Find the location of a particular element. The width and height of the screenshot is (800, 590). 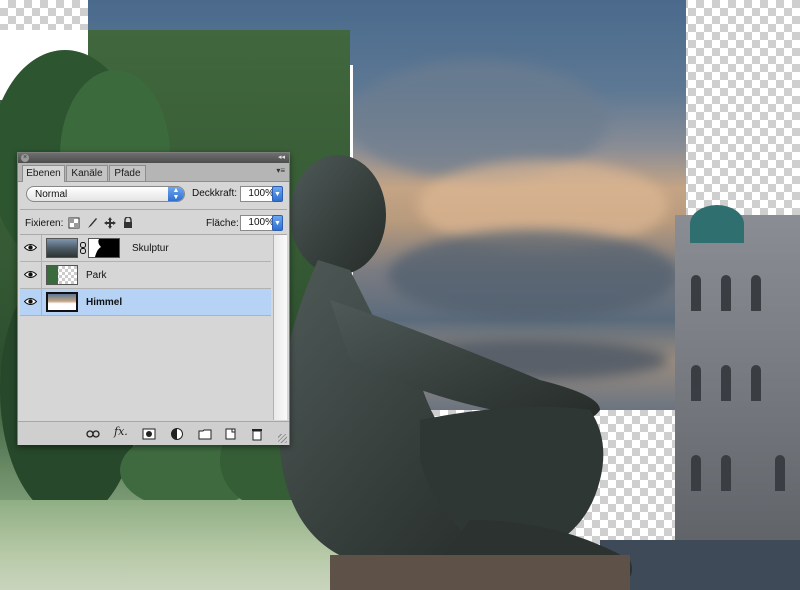

new-group-icon is located at coordinates (205, 434).